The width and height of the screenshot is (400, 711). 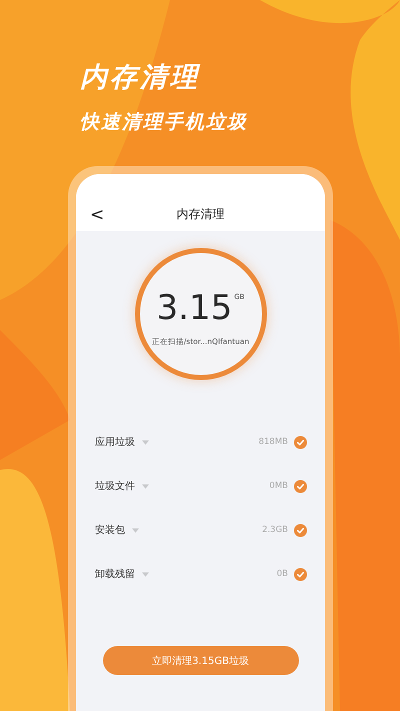 What do you see at coordinates (97, 215) in the screenshot?
I see `back-button: <` at bounding box center [97, 215].